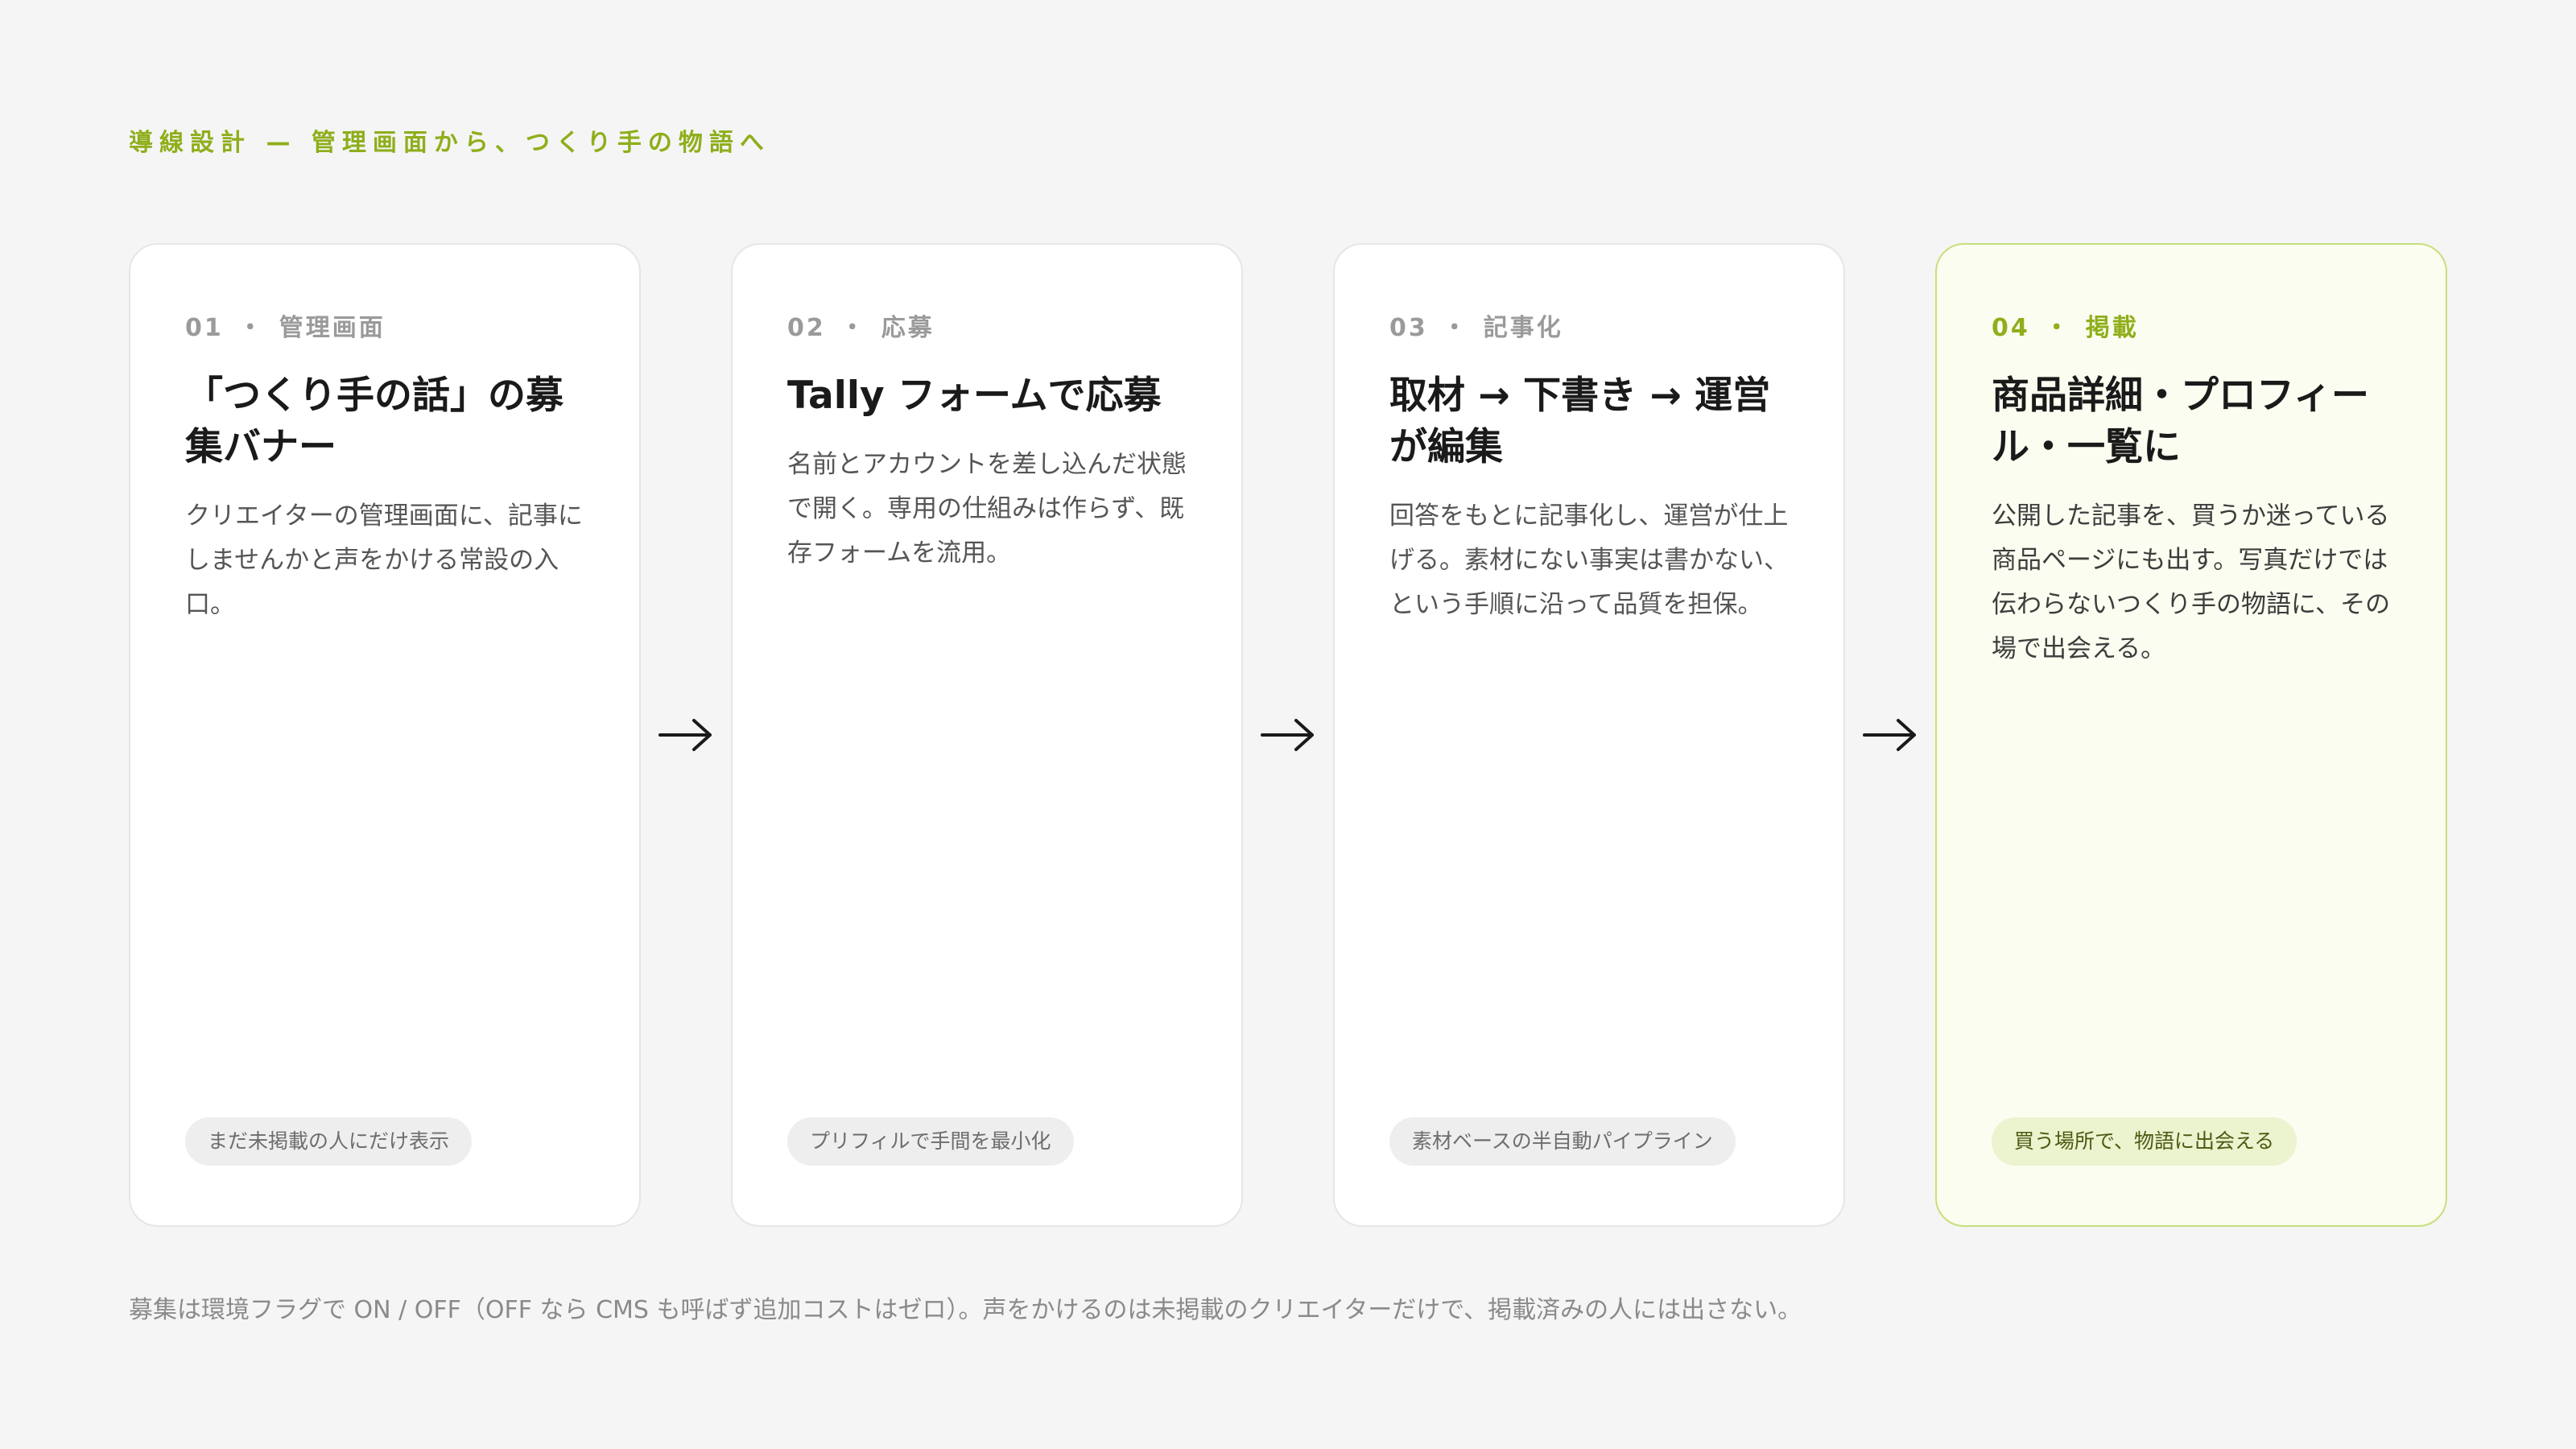 Image resolution: width=2576 pixels, height=1449 pixels. I want to click on step-description: クリエイターの管理画面に、記事にしませんかと声をかける常設の入口。, so click(384, 560).